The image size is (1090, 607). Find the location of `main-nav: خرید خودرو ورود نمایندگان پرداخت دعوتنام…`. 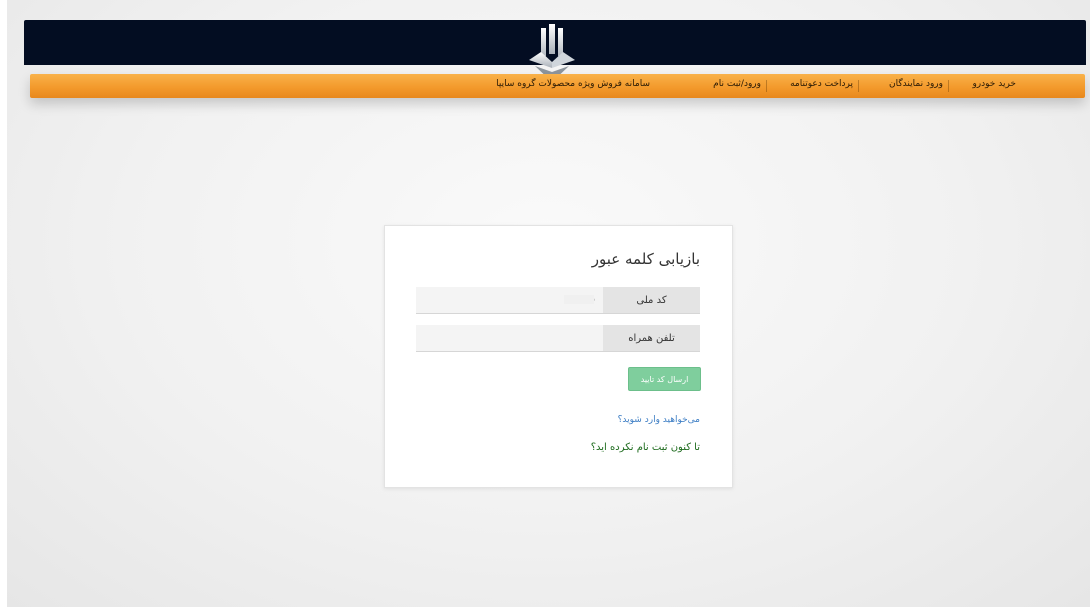

main-nav: خرید خودرو ورود نمایندگان پرداخت دعوتنام… is located at coordinates (557, 86).